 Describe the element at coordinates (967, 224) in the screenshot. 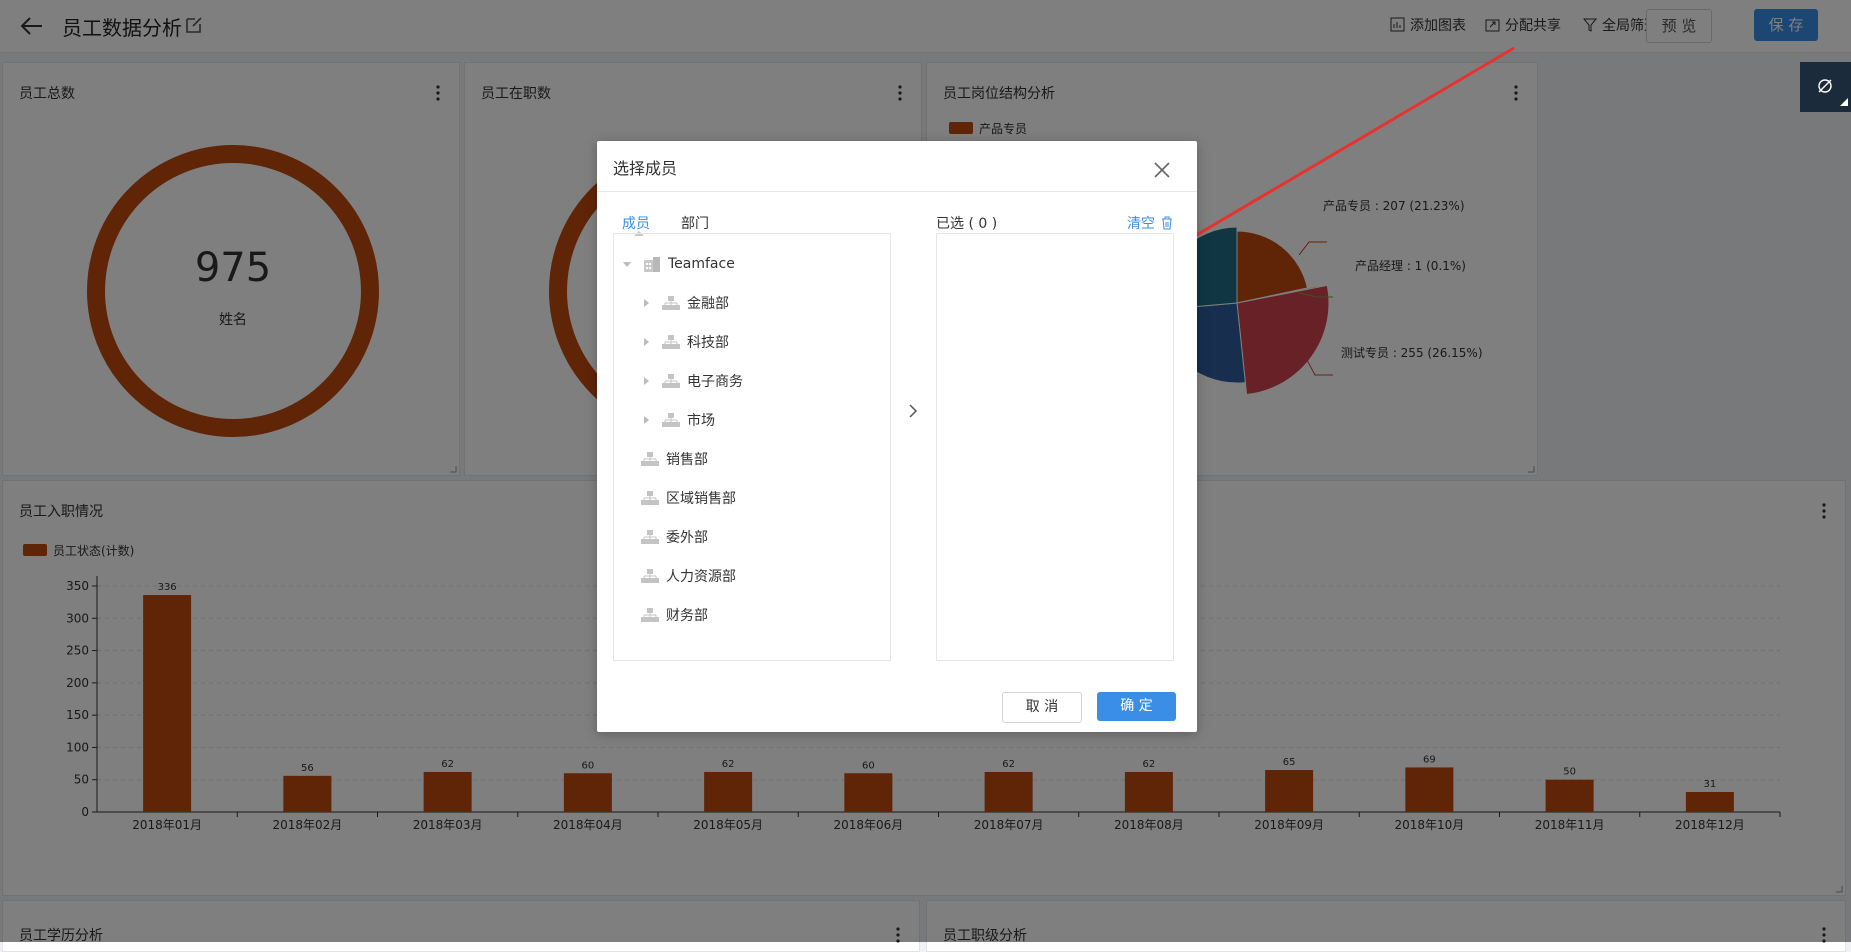

I see `selected-count-label: 已选 ( 0 )` at that location.